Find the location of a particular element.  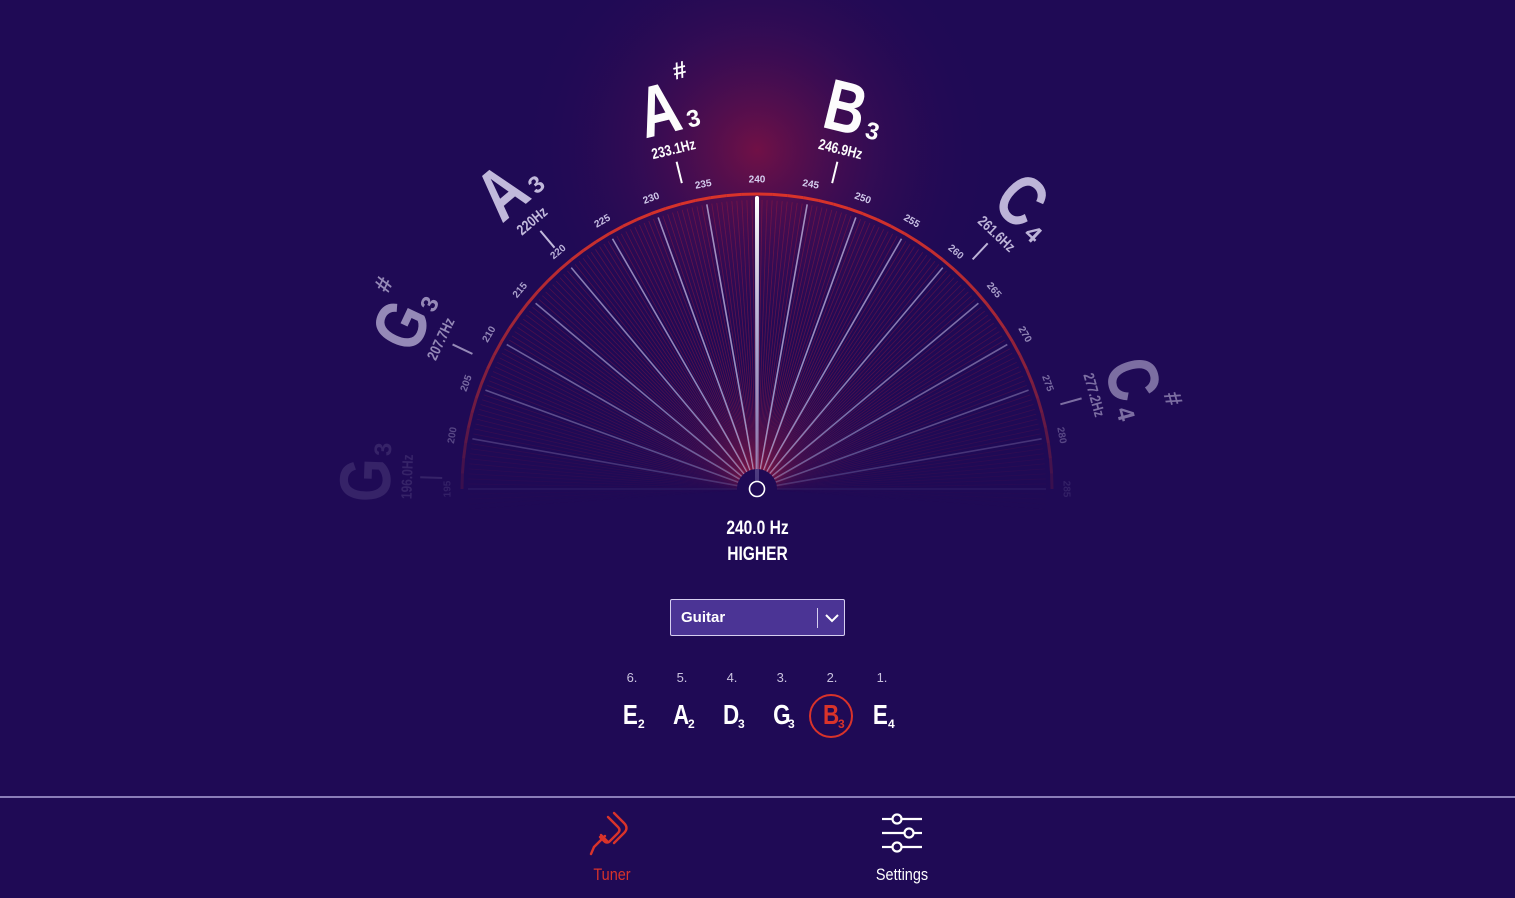

frequency-readout: 240.0 Hz is located at coordinates (757, 528).